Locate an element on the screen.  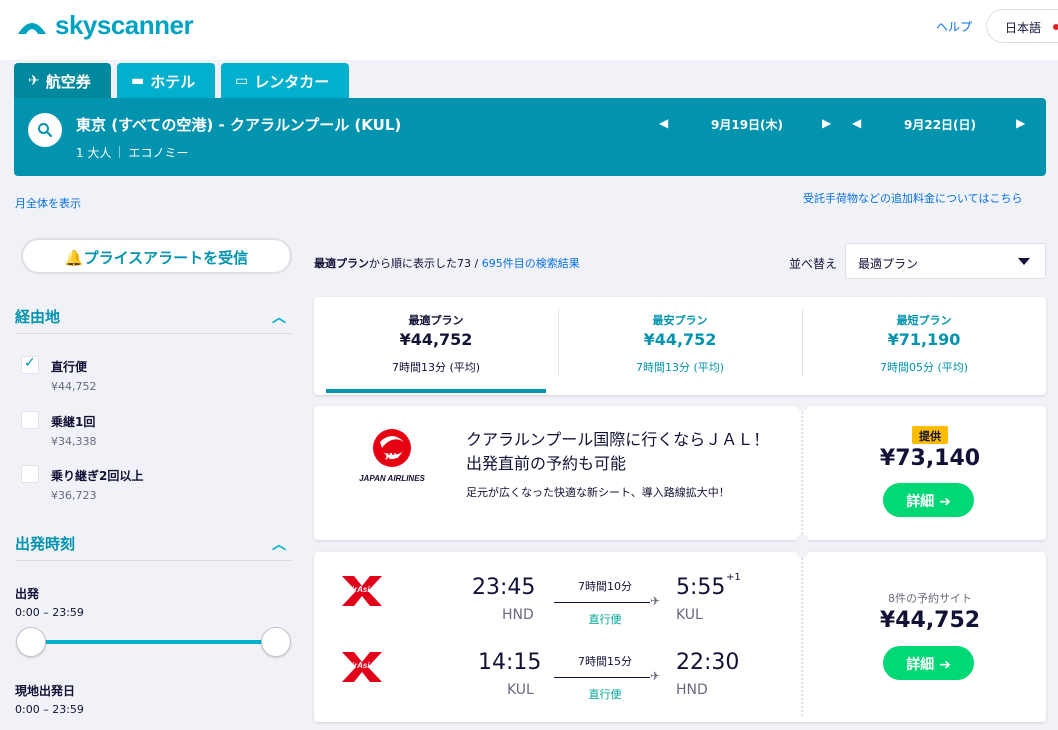
tab-label: 航空券 is located at coordinates (68, 81).